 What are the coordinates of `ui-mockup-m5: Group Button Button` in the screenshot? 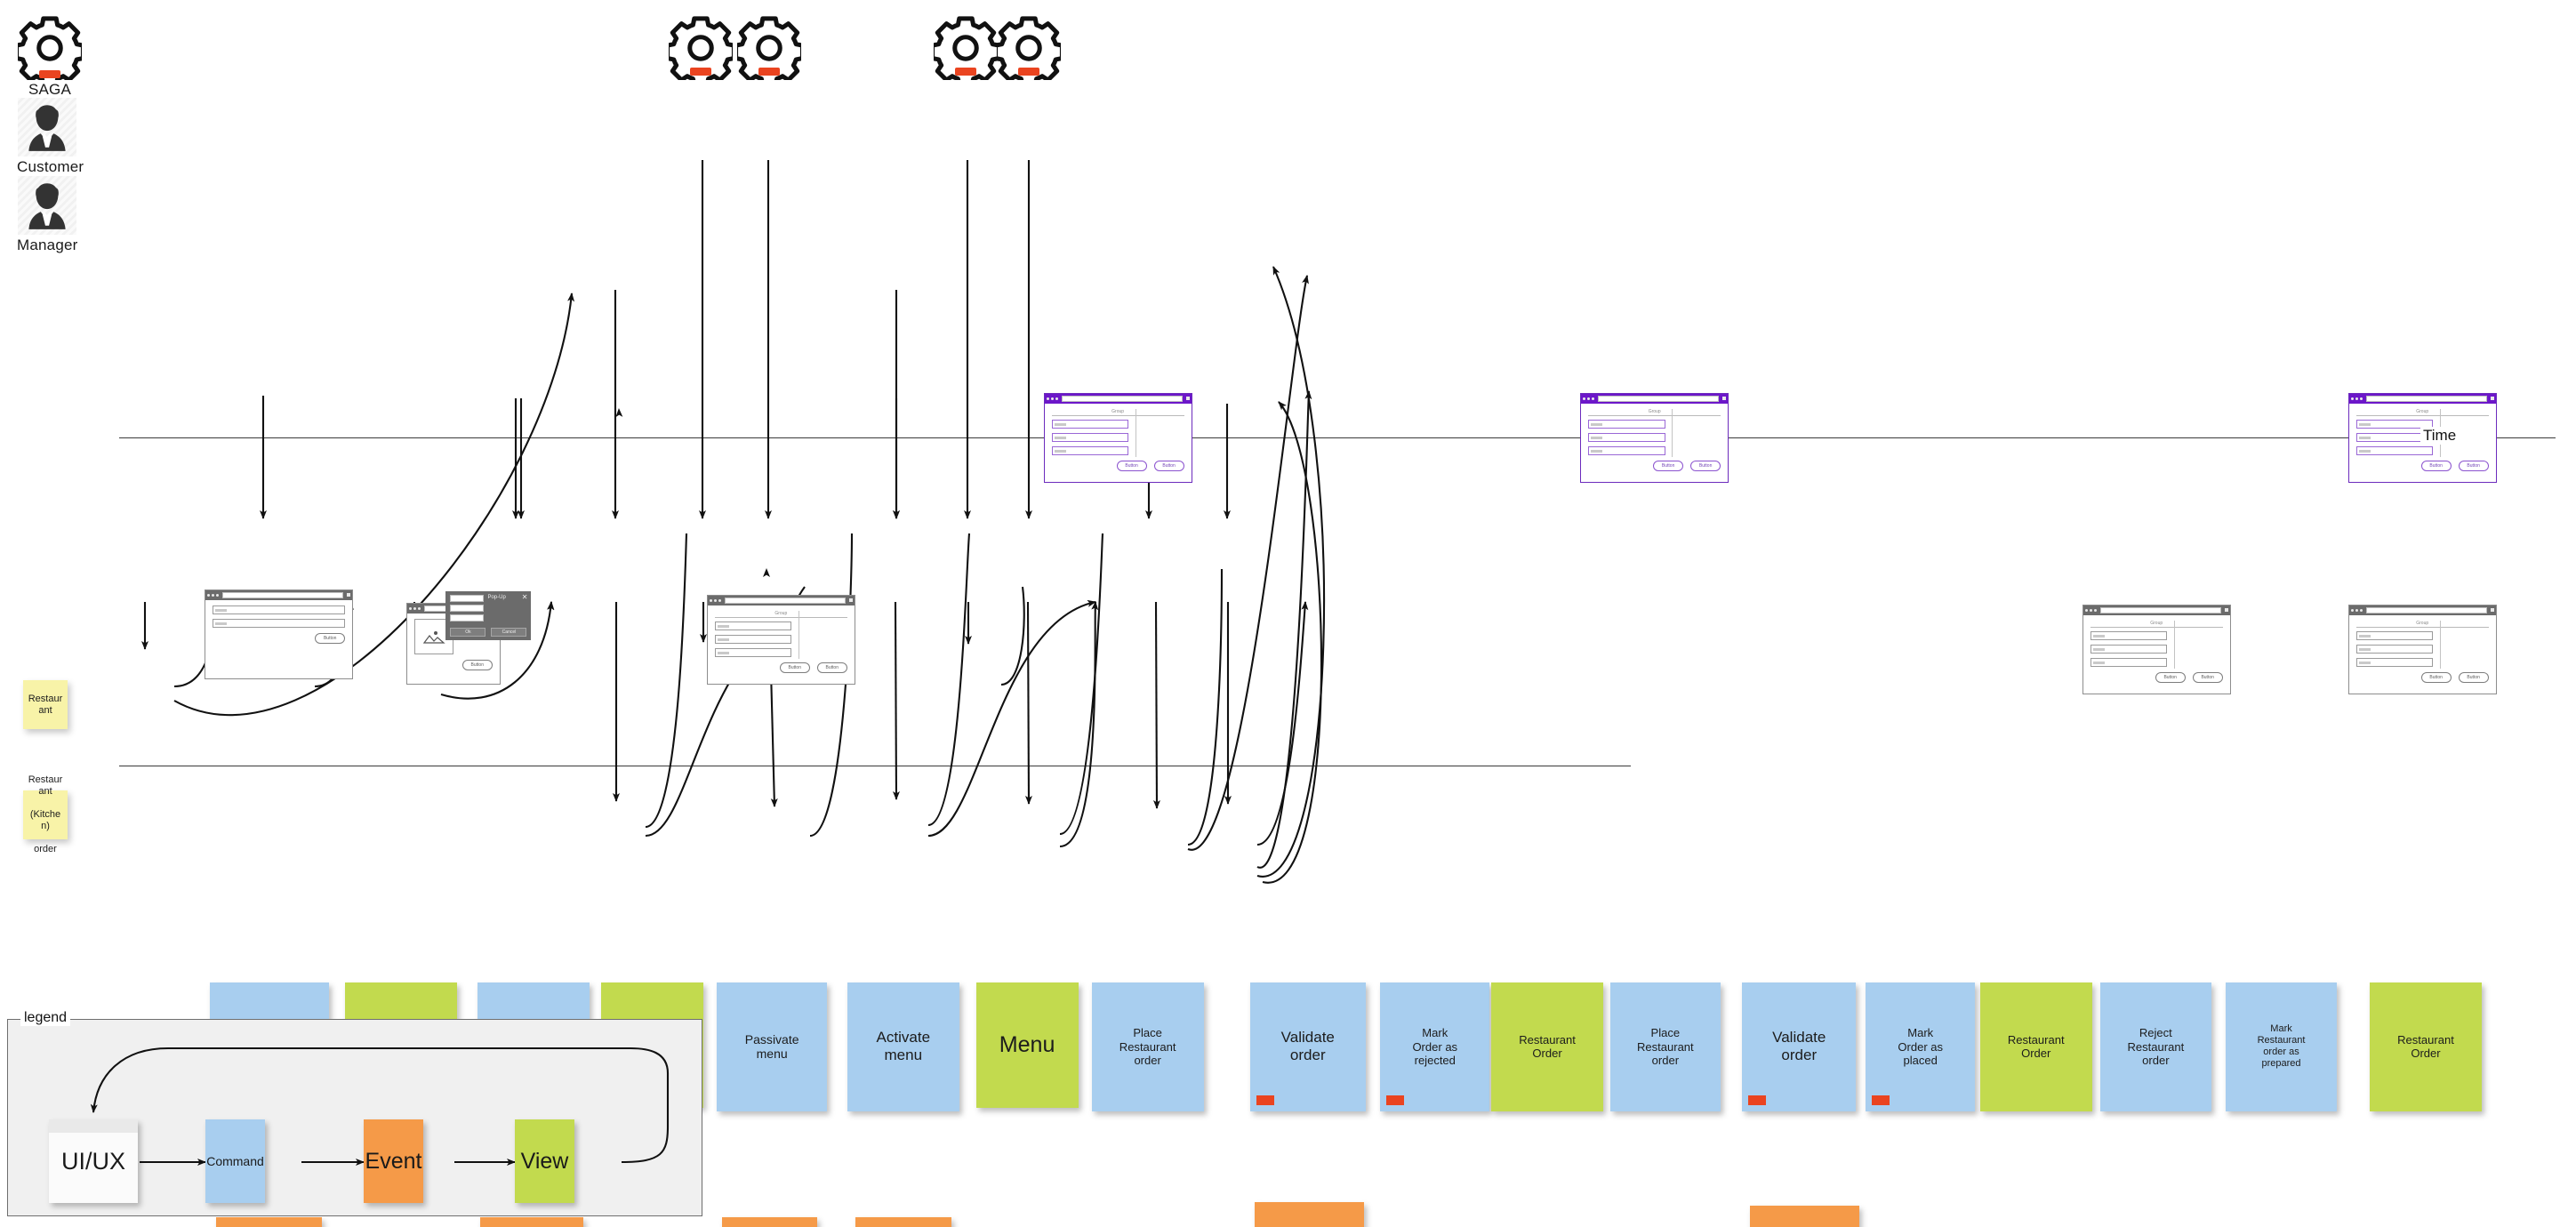 It's located at (1654, 438).